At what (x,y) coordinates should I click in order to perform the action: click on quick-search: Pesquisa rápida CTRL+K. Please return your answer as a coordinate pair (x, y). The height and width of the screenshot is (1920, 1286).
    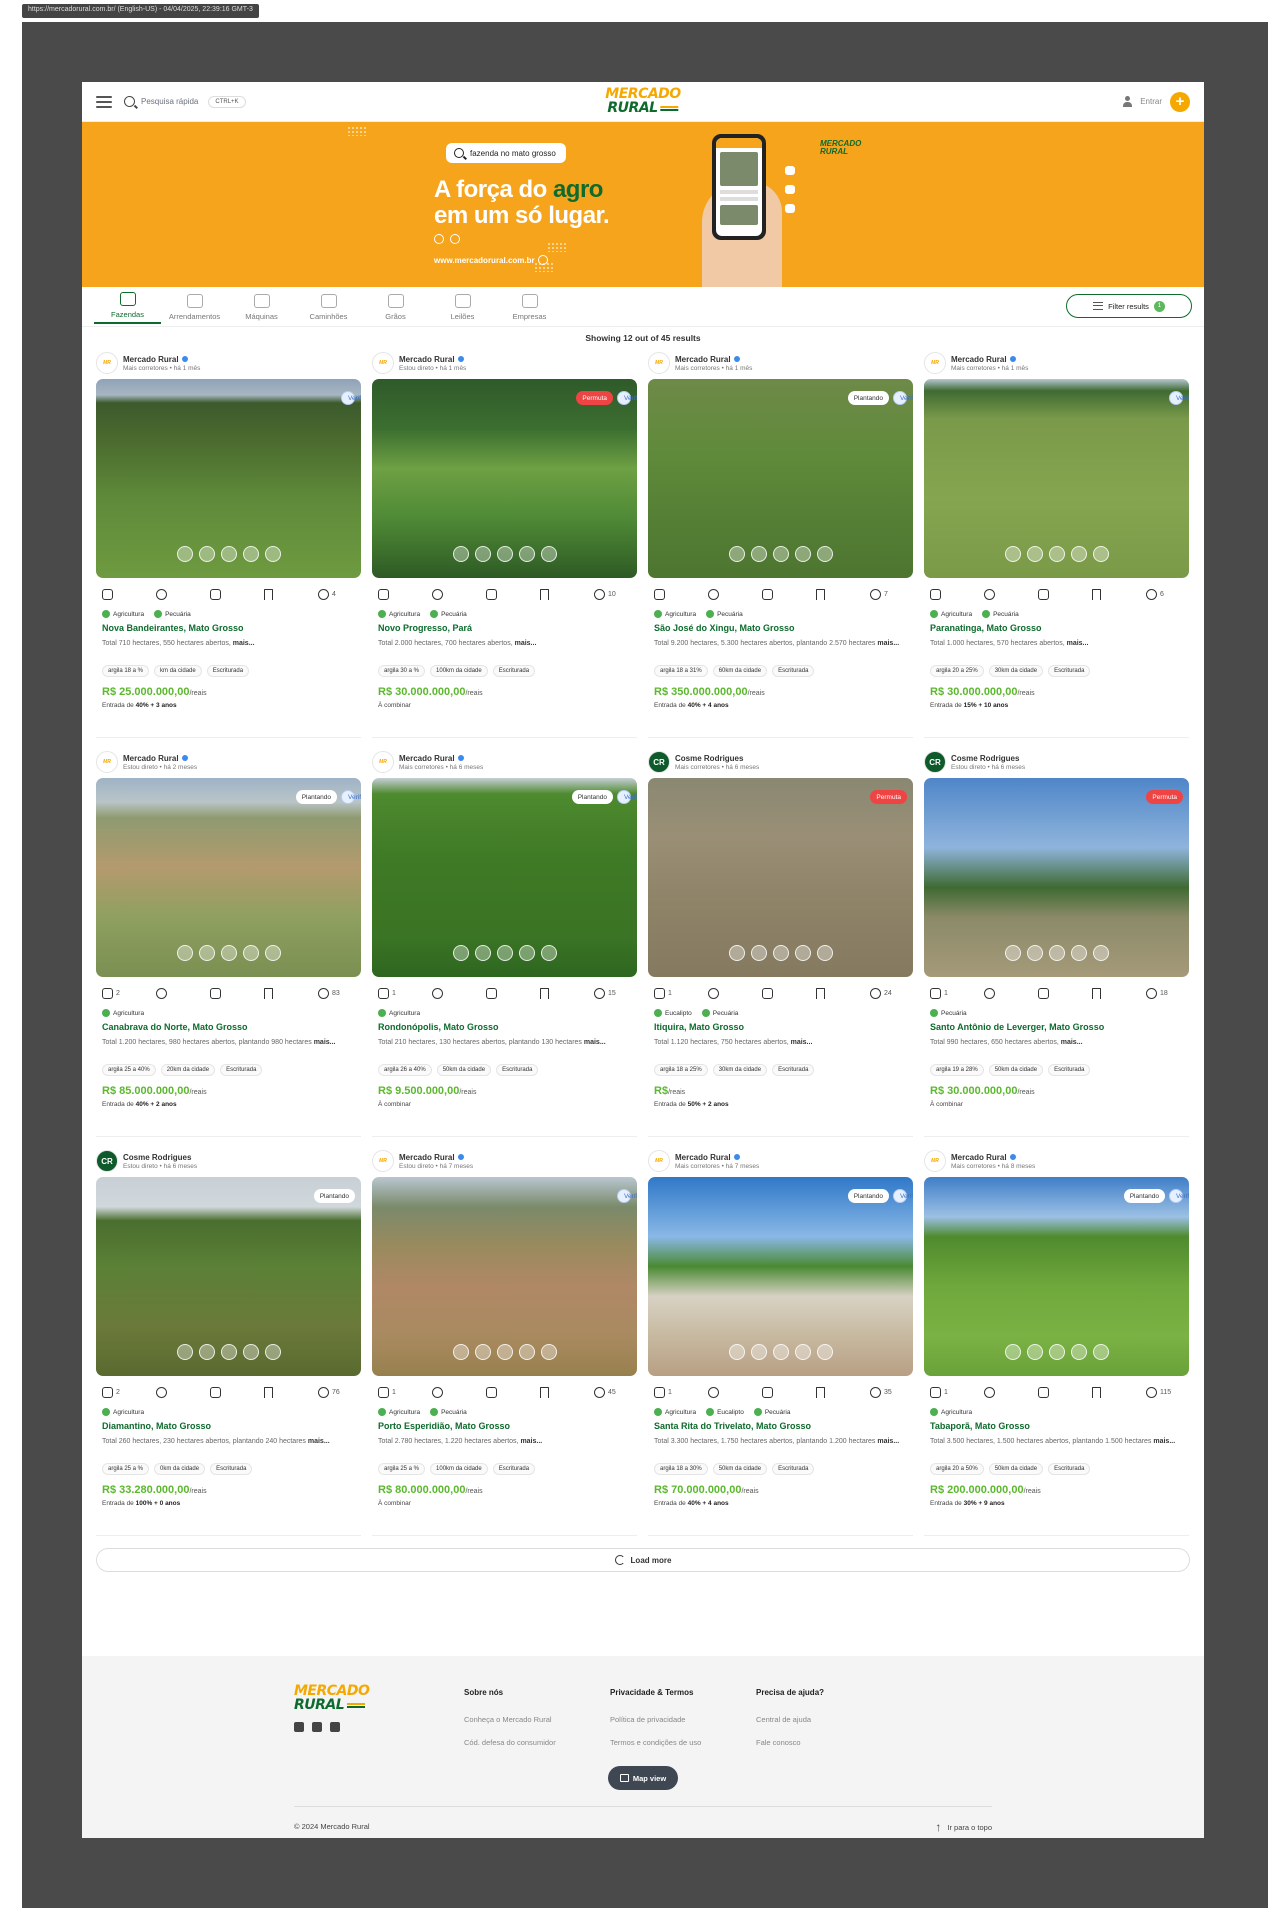
    Looking at the image, I should click on (185, 101).